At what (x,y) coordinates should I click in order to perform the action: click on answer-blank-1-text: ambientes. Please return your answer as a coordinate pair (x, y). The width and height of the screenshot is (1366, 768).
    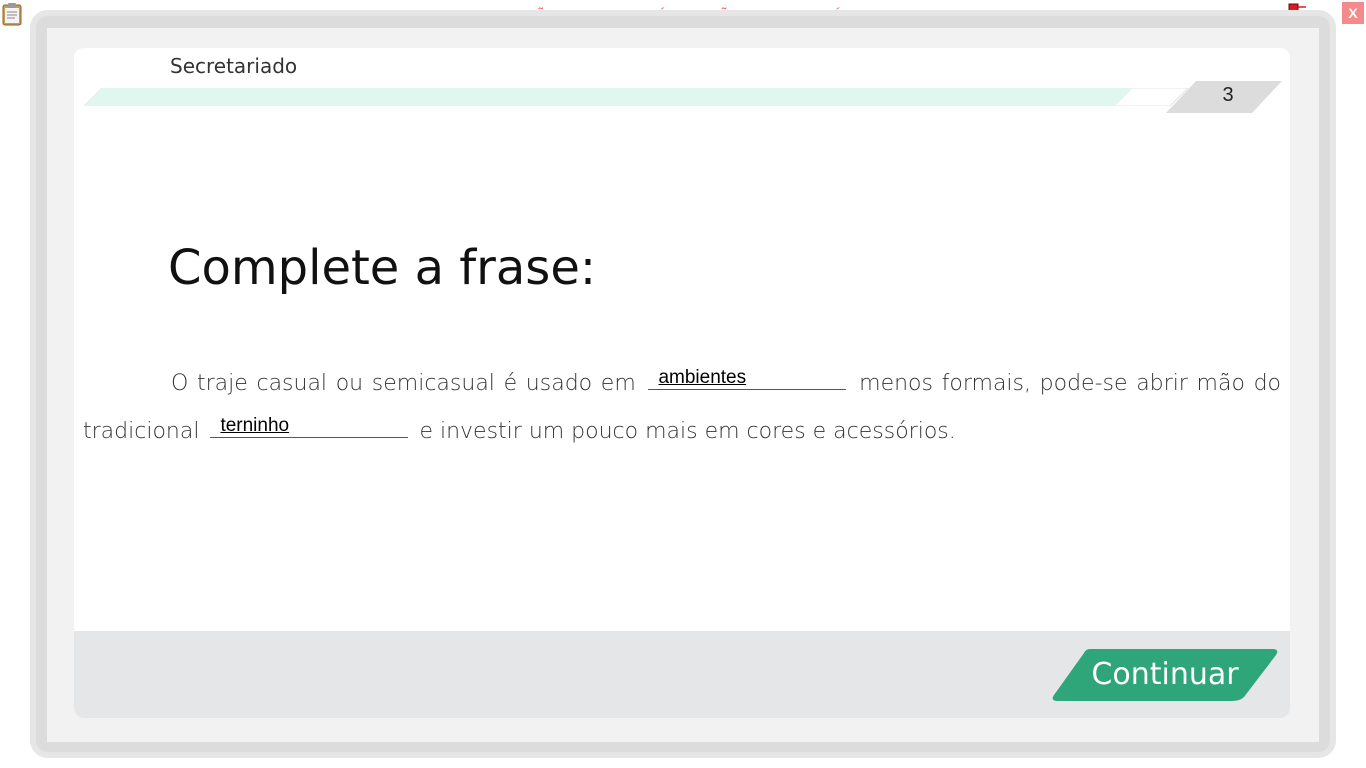
    Looking at the image, I should click on (702, 377).